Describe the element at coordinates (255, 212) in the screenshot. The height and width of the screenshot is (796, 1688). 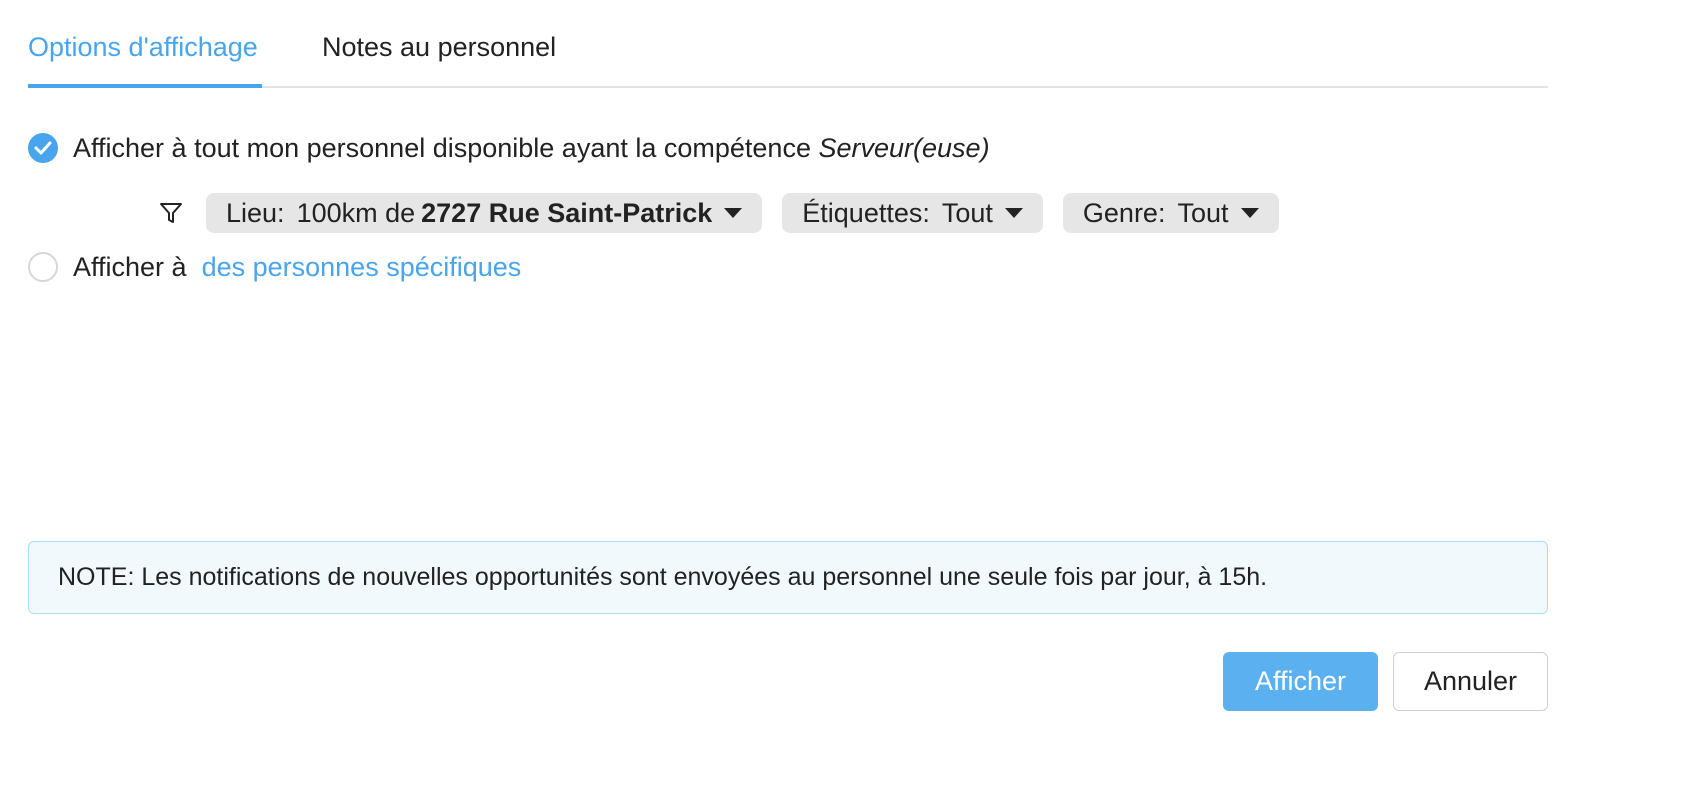
I see `location-filter-label: Lieu:` at that location.